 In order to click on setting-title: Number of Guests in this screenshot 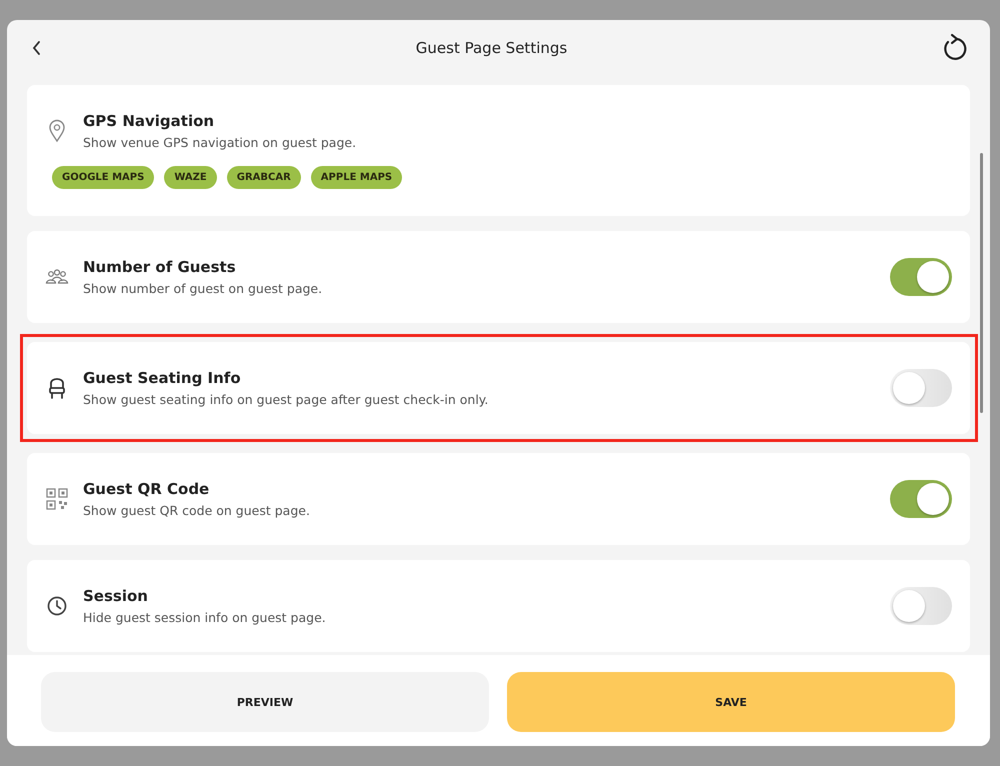, I will do `click(160, 267)`.